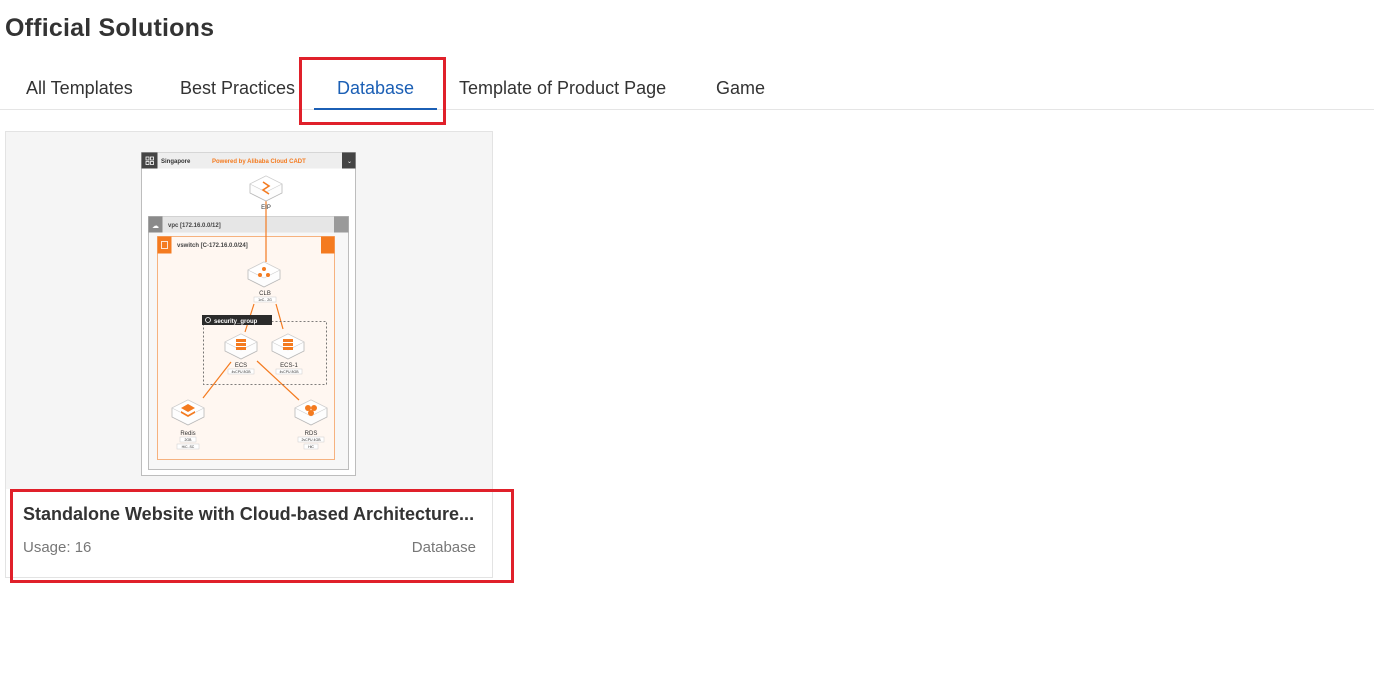 This screenshot has height=673, width=1374. Describe the element at coordinates (443, 547) in the screenshot. I see `card-category: Database` at that location.